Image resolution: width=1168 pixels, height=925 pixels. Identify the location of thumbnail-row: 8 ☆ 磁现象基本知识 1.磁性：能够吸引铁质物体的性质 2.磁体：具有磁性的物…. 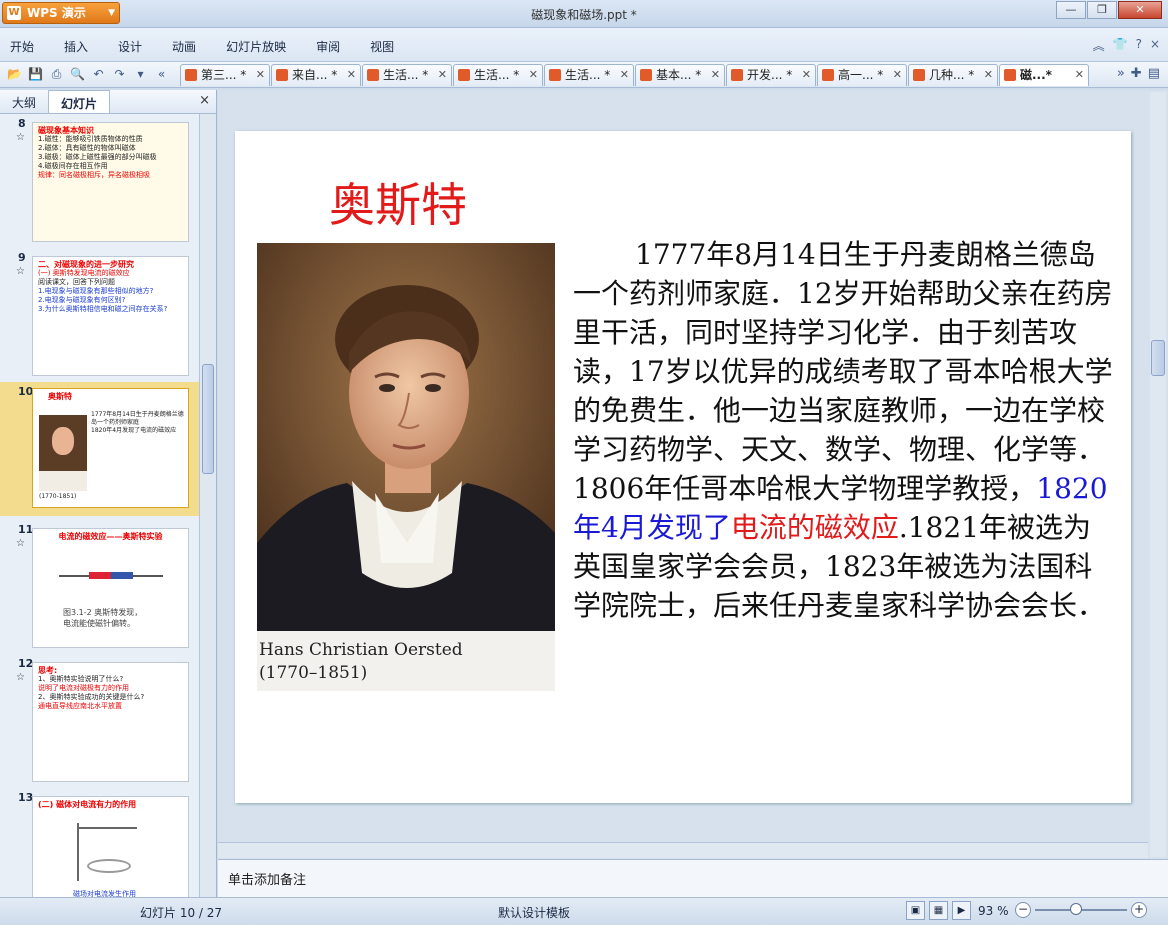
(99, 179).